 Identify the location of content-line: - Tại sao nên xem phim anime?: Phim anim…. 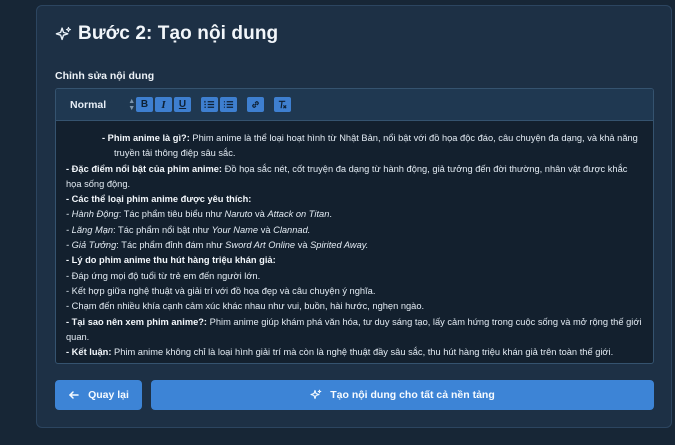
(354, 329).